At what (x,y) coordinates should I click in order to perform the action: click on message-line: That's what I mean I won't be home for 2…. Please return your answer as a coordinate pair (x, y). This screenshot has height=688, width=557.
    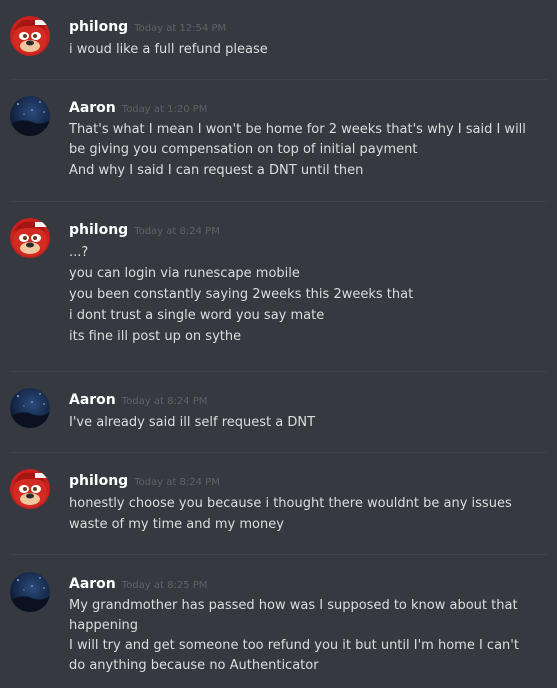
    Looking at the image, I should click on (297, 139).